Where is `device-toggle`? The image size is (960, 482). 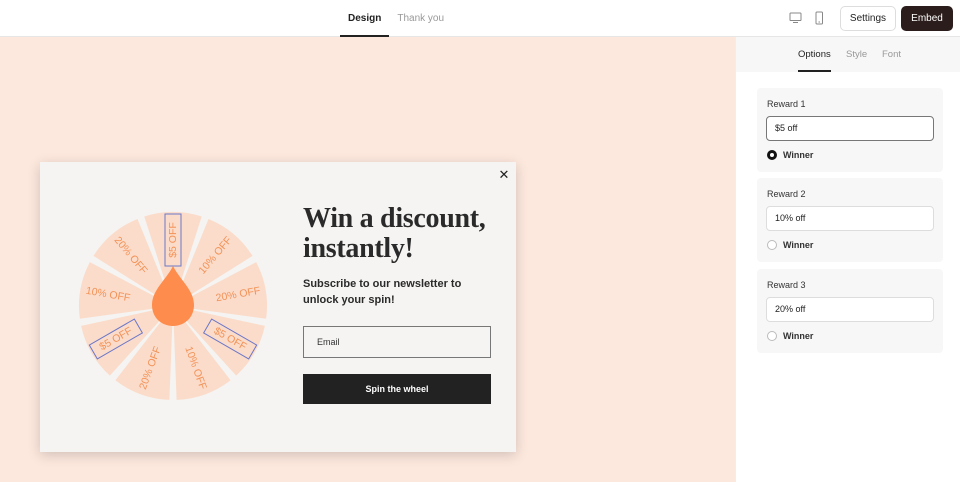
device-toggle is located at coordinates (806, 20).